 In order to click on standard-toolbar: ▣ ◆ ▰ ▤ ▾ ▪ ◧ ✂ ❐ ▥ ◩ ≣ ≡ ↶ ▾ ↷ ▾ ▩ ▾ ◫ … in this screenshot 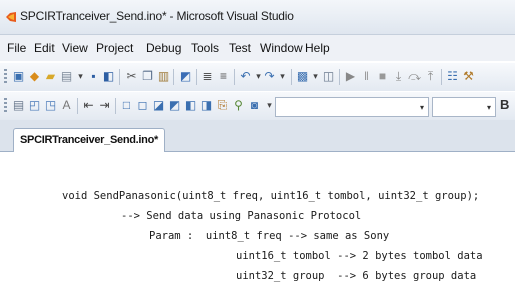, I will do `click(257, 77)`.